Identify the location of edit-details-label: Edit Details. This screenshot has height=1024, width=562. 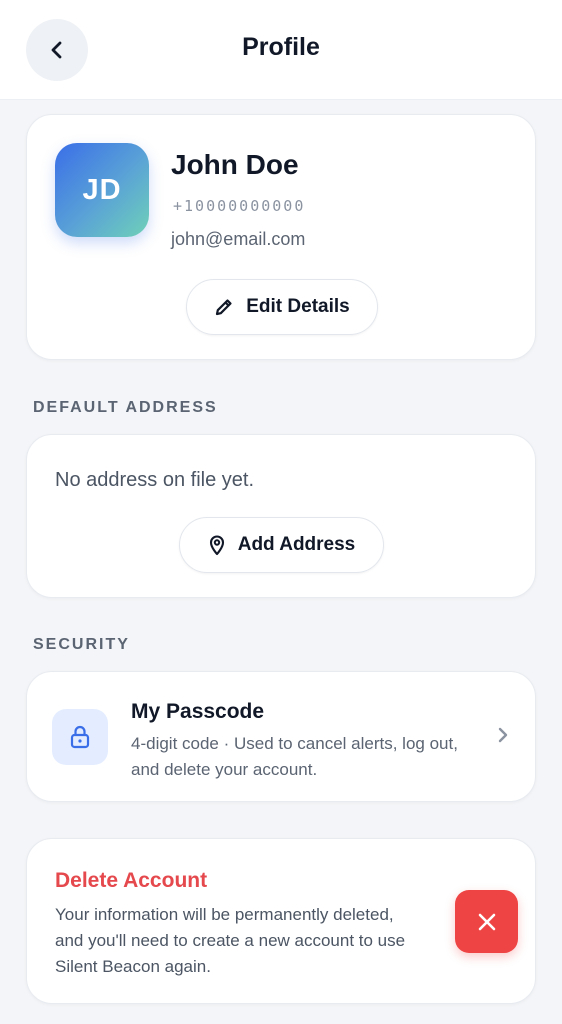
(298, 306).